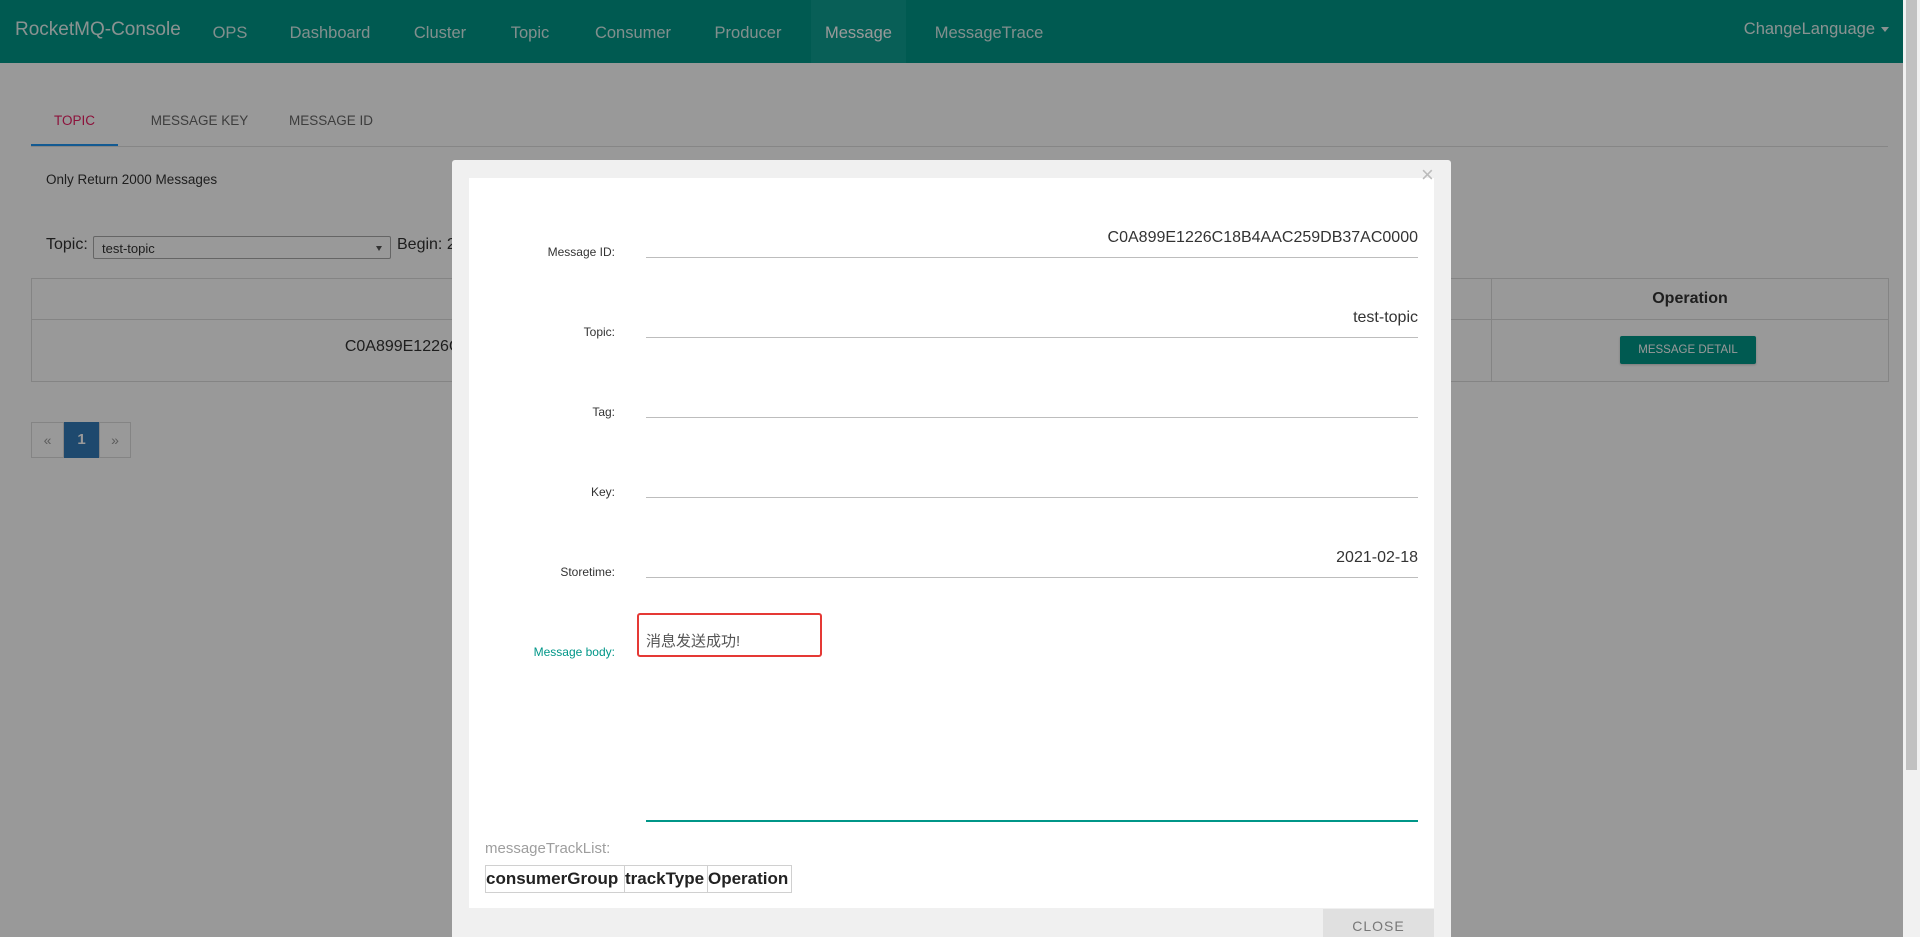 The height and width of the screenshot is (943, 1920). I want to click on track-header-operation: Operation, so click(748, 878).